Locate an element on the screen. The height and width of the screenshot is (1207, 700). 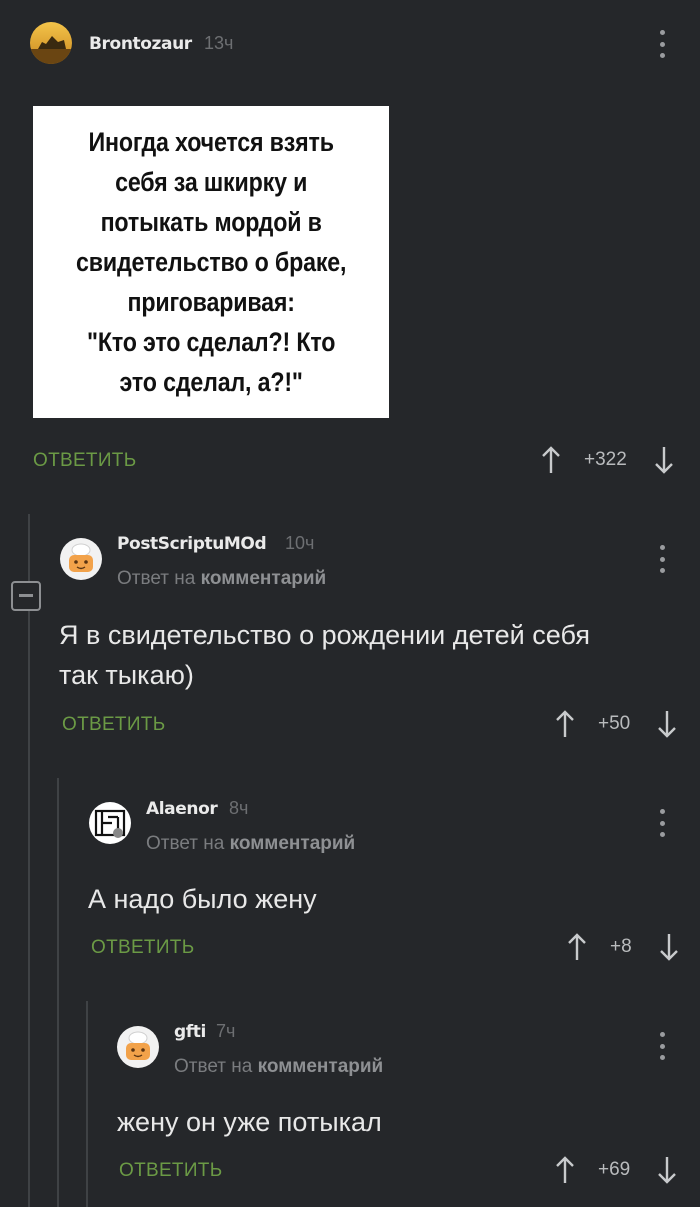
comment-time: 10ч is located at coordinates (300, 543).